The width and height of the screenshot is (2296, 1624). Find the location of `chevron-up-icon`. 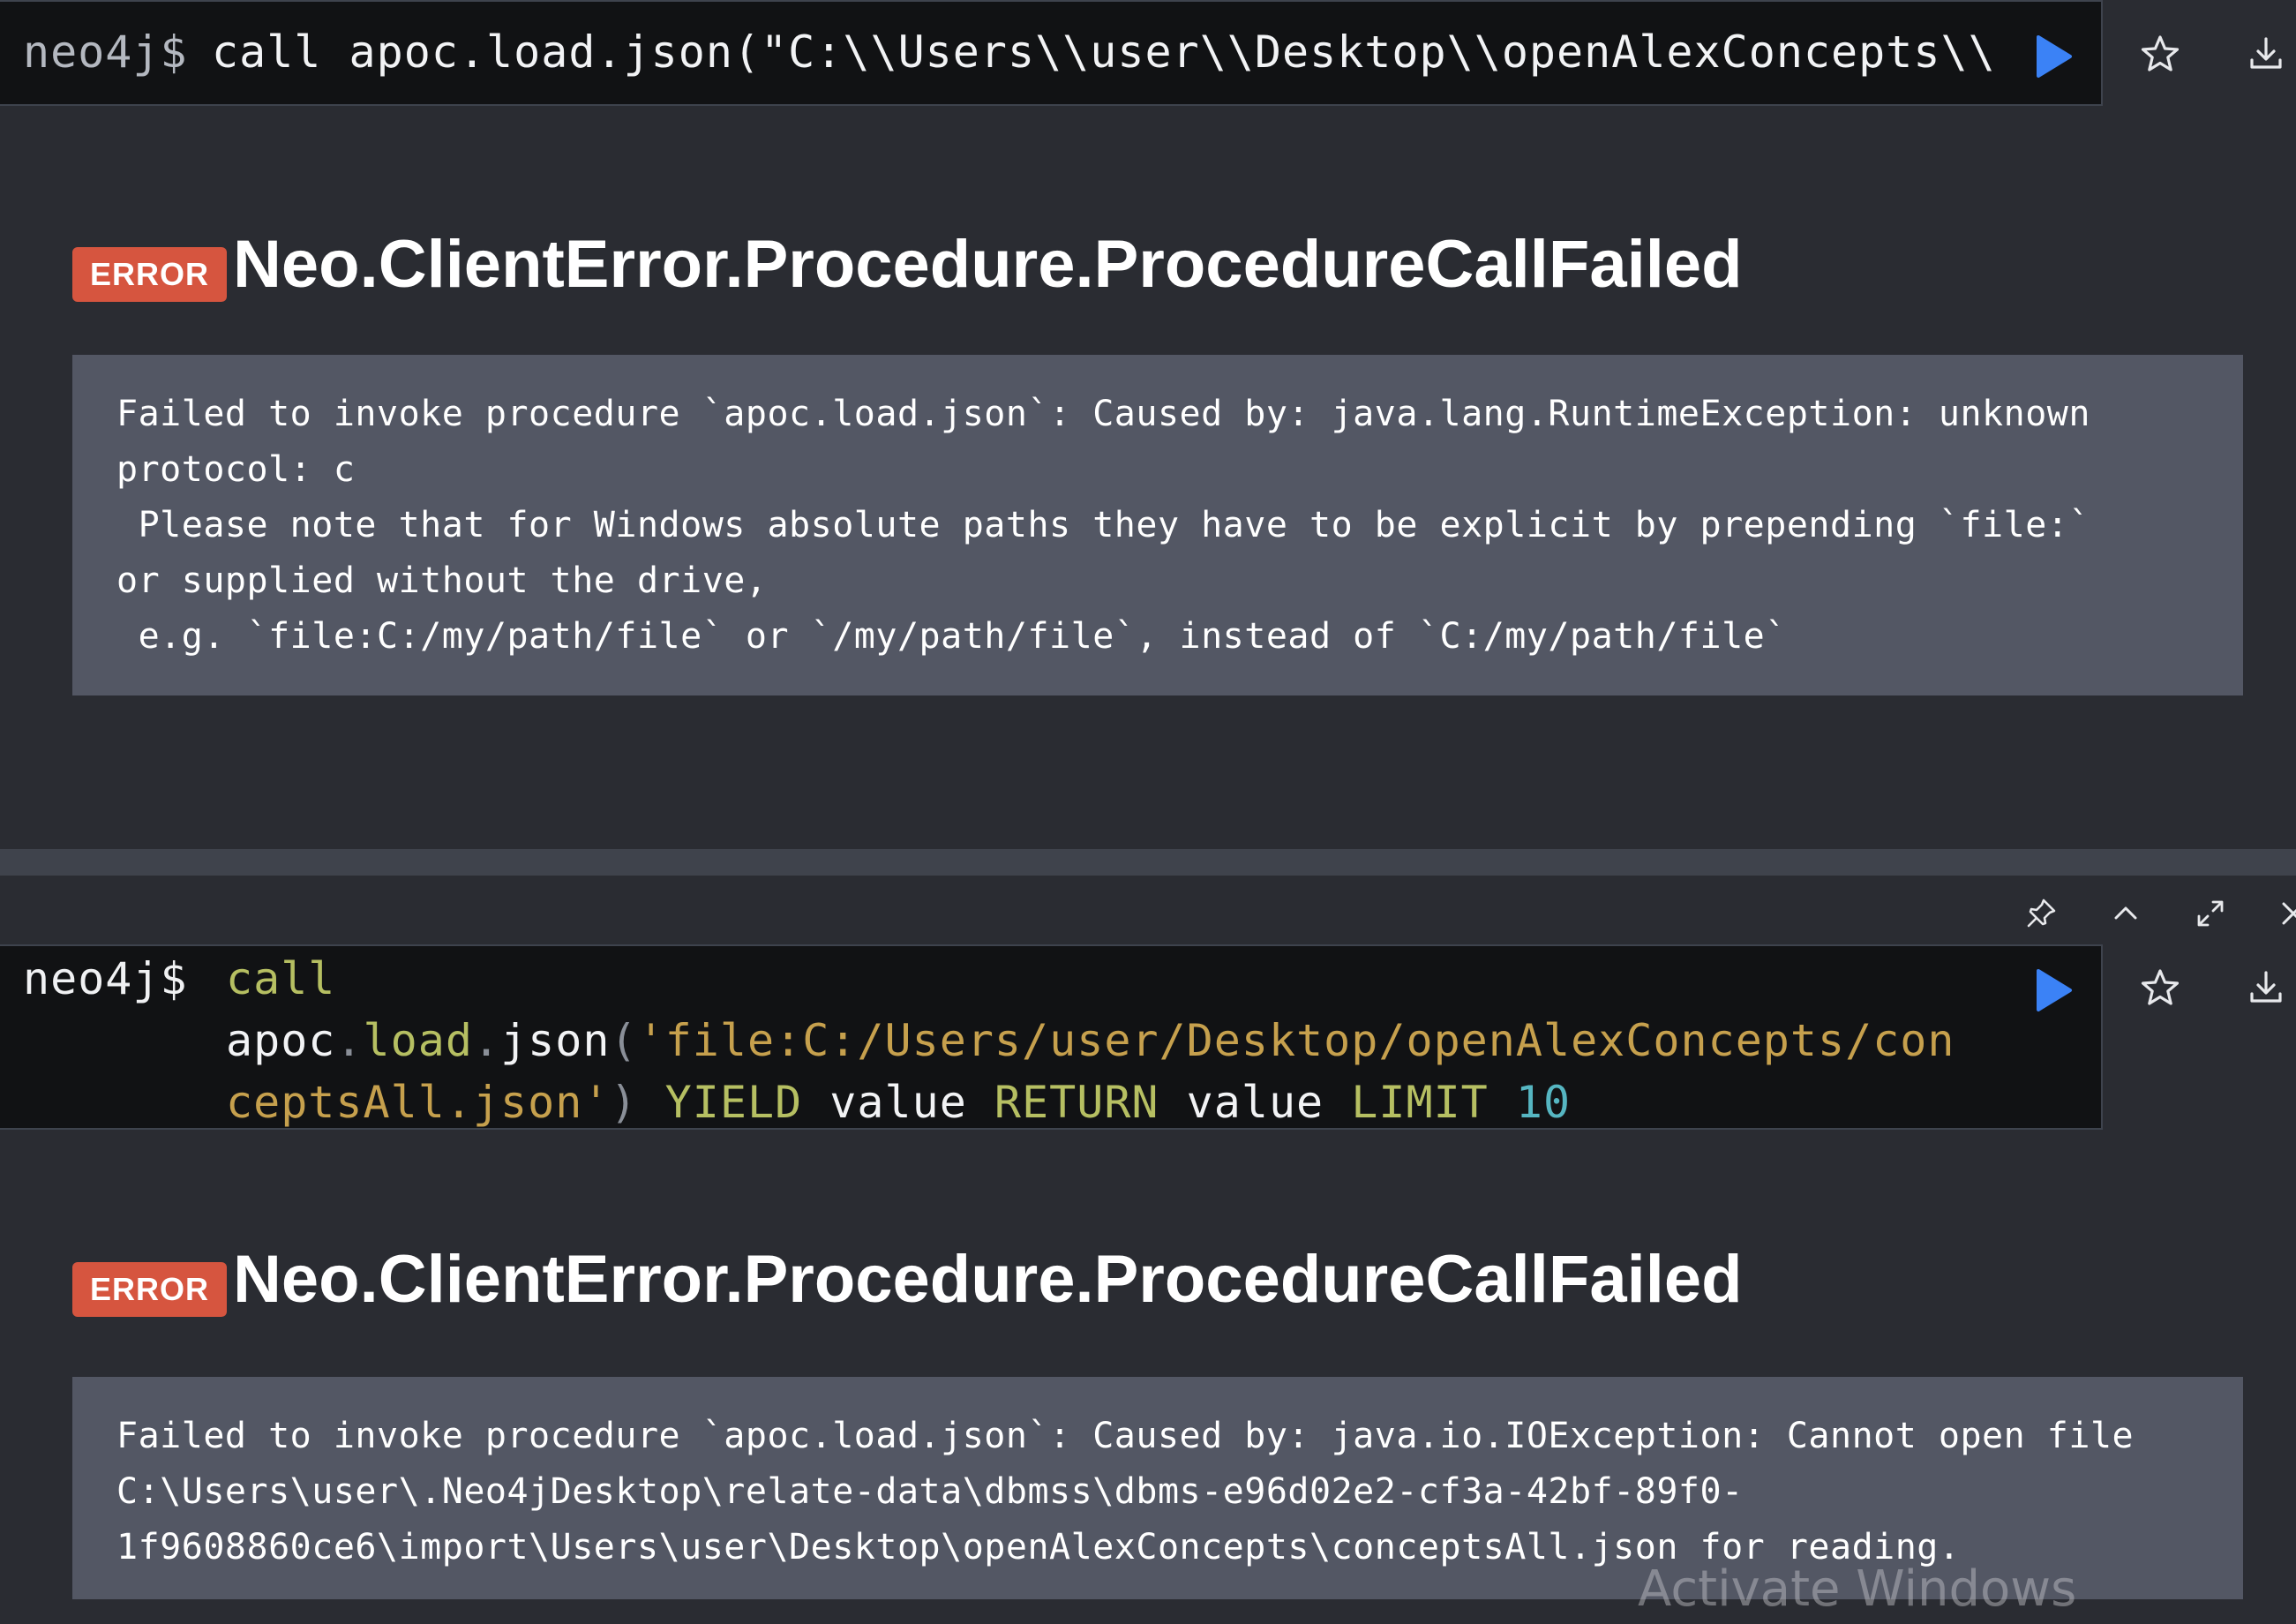

chevron-up-icon is located at coordinates (2125, 913).